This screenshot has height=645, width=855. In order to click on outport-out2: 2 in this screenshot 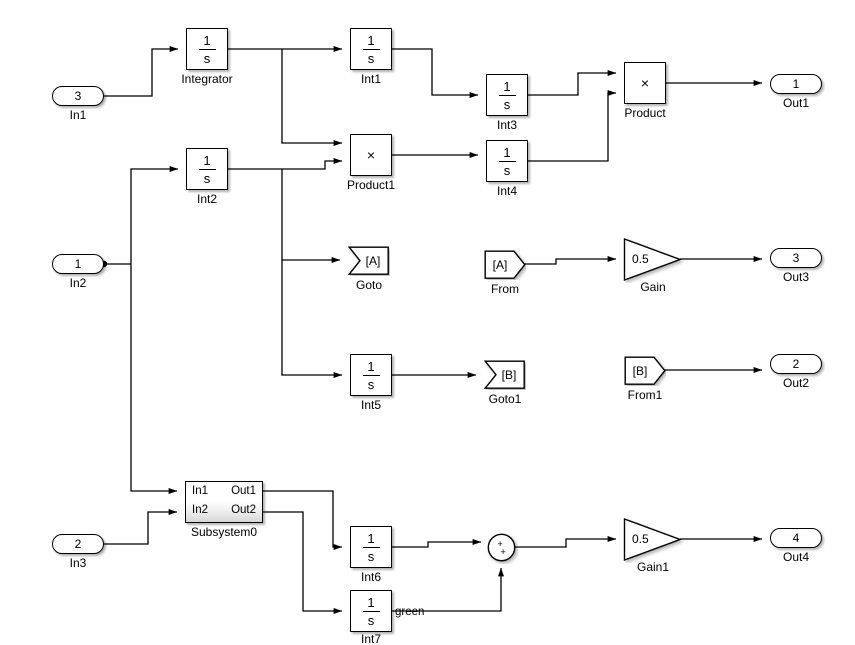, I will do `click(796, 364)`.